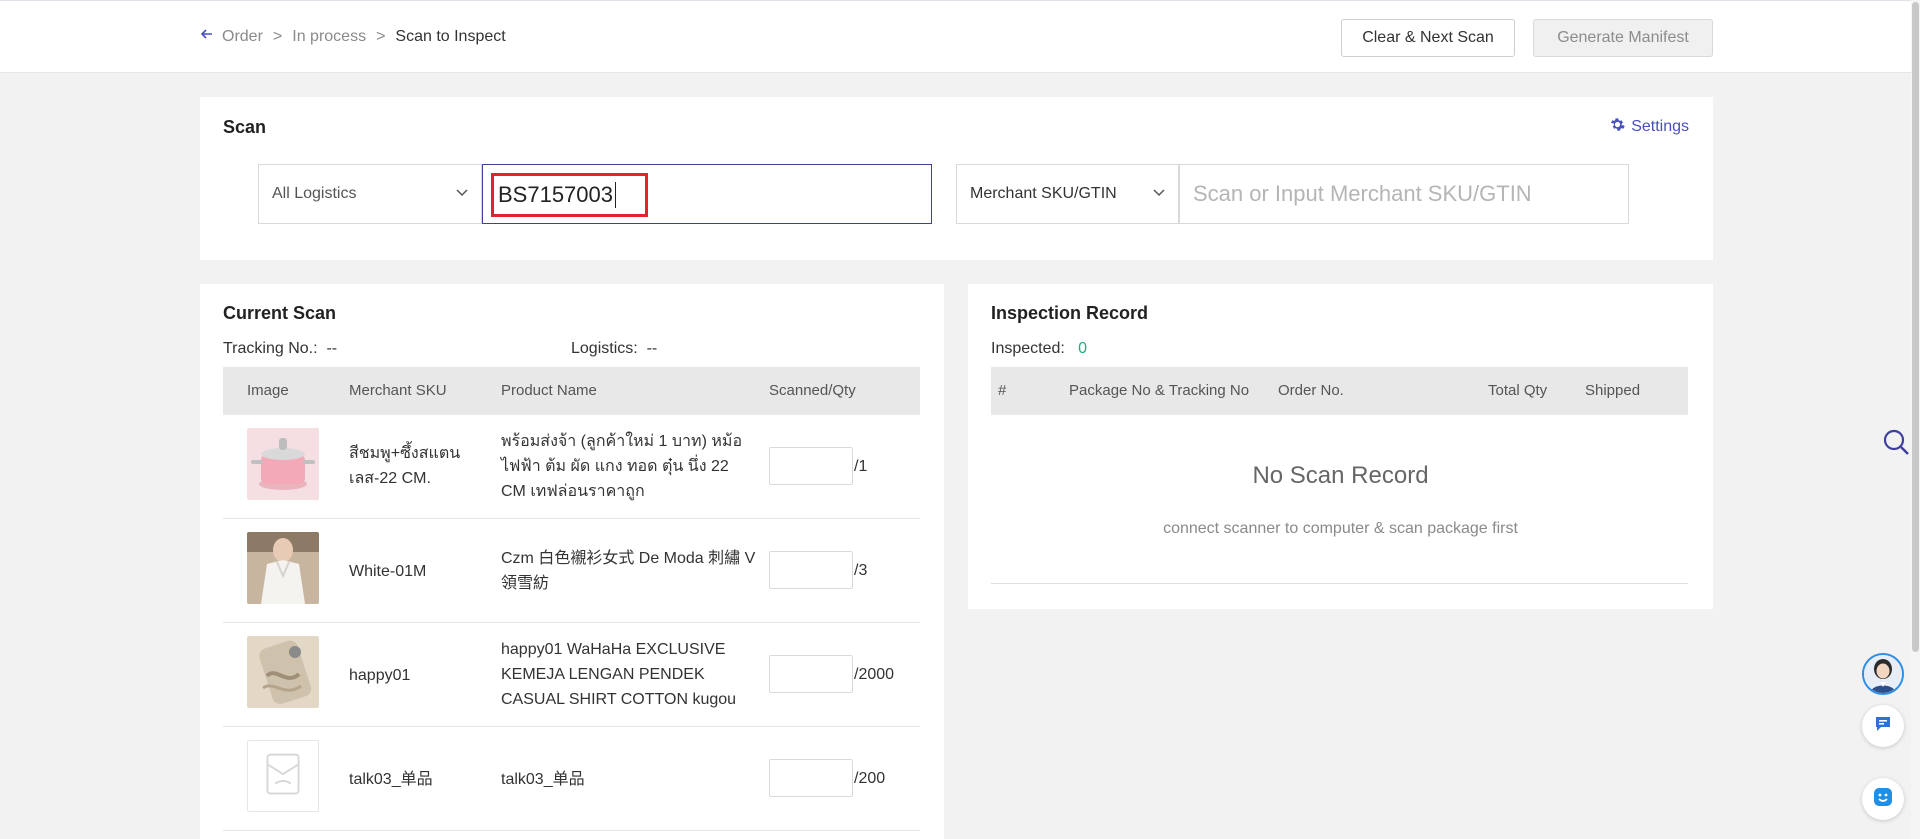  I want to click on column-scanned-qty: Scanned/Qty, so click(812, 390).